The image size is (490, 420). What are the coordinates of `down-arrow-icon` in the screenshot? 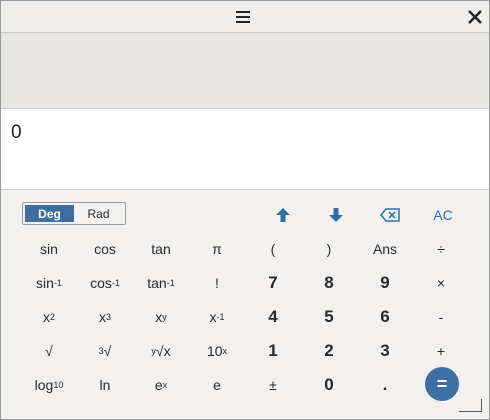 It's located at (336, 215).